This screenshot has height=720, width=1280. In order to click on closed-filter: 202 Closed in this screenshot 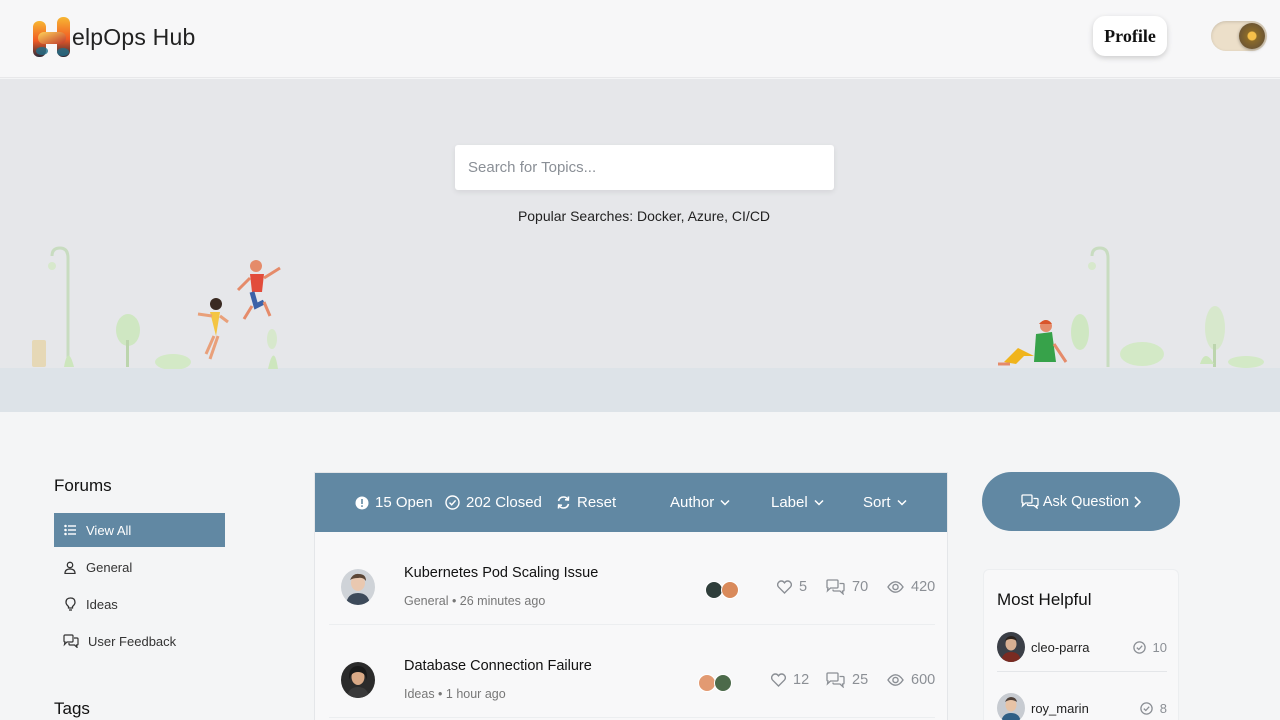, I will do `click(493, 502)`.